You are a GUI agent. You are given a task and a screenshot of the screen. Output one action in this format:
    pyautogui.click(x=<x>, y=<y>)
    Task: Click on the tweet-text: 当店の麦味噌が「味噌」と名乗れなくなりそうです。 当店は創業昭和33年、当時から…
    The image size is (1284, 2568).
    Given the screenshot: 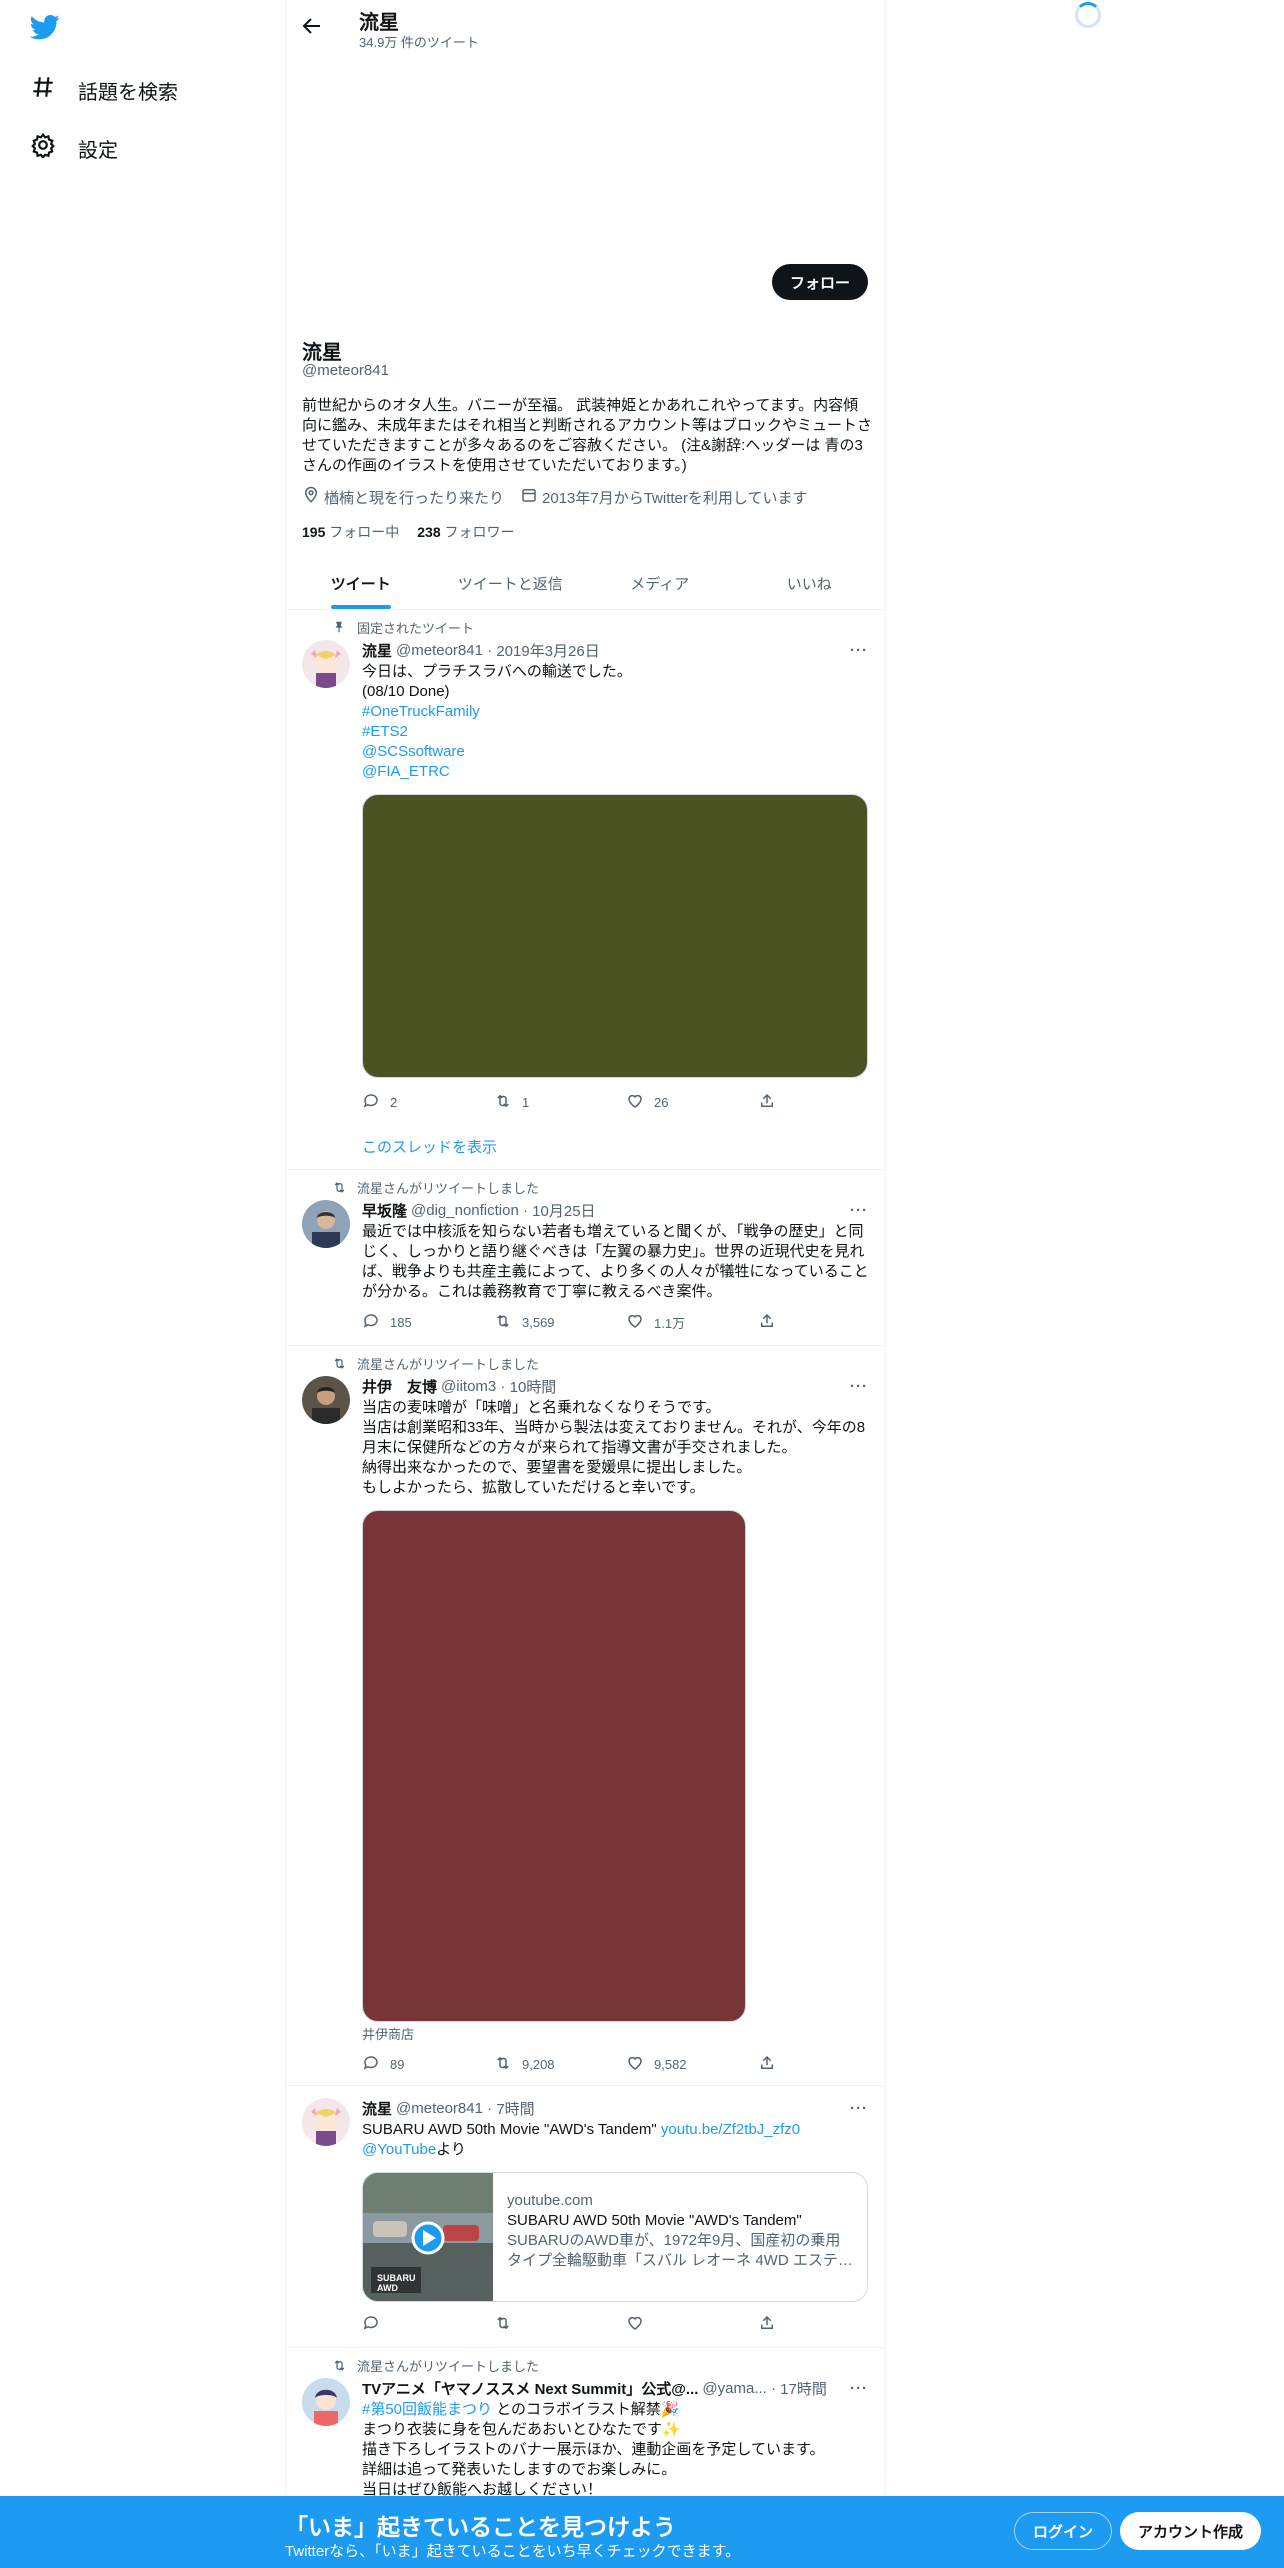 What is the action you would take?
    pyautogui.click(x=614, y=1447)
    